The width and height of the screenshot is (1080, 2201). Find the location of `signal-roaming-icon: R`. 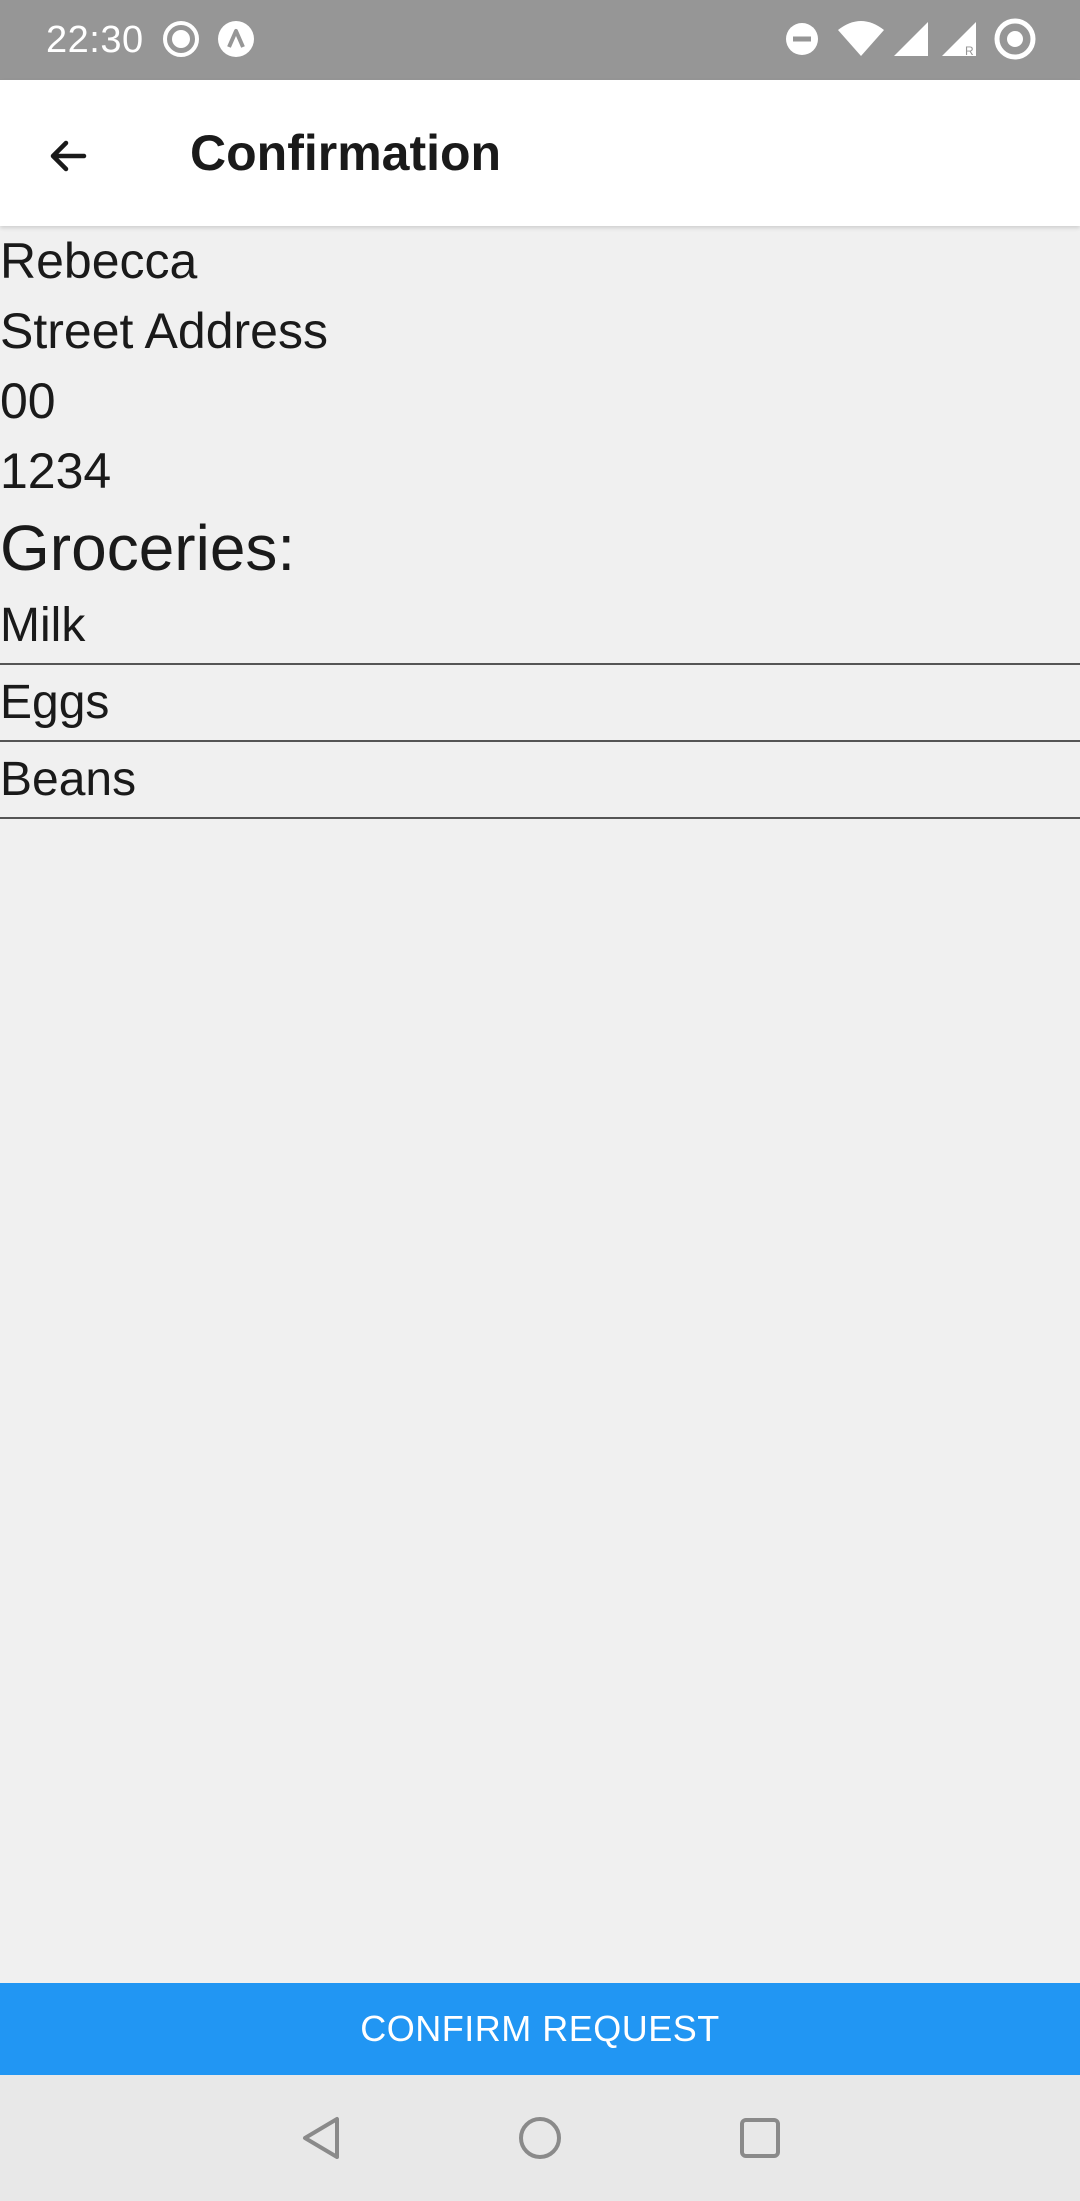

signal-roaming-icon: R is located at coordinates (959, 40).